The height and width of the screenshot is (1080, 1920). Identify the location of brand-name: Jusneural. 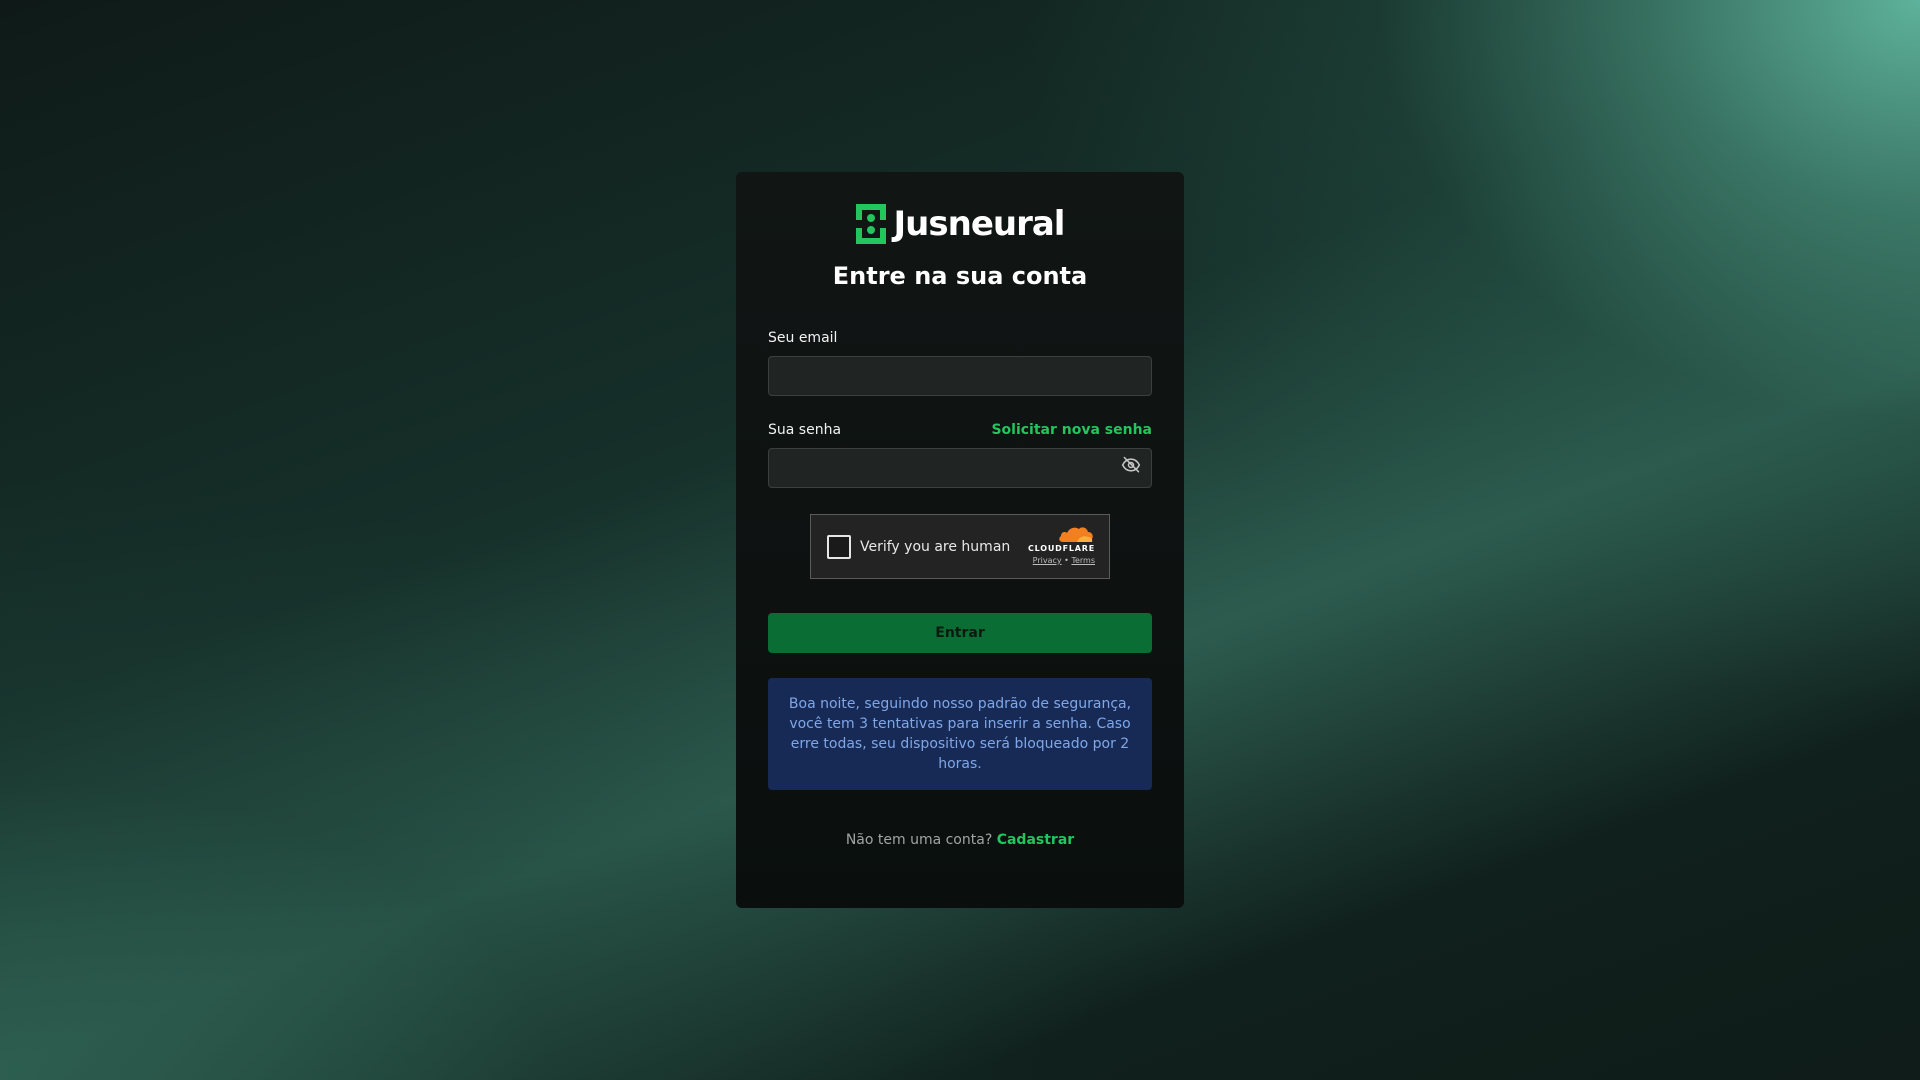
(979, 224).